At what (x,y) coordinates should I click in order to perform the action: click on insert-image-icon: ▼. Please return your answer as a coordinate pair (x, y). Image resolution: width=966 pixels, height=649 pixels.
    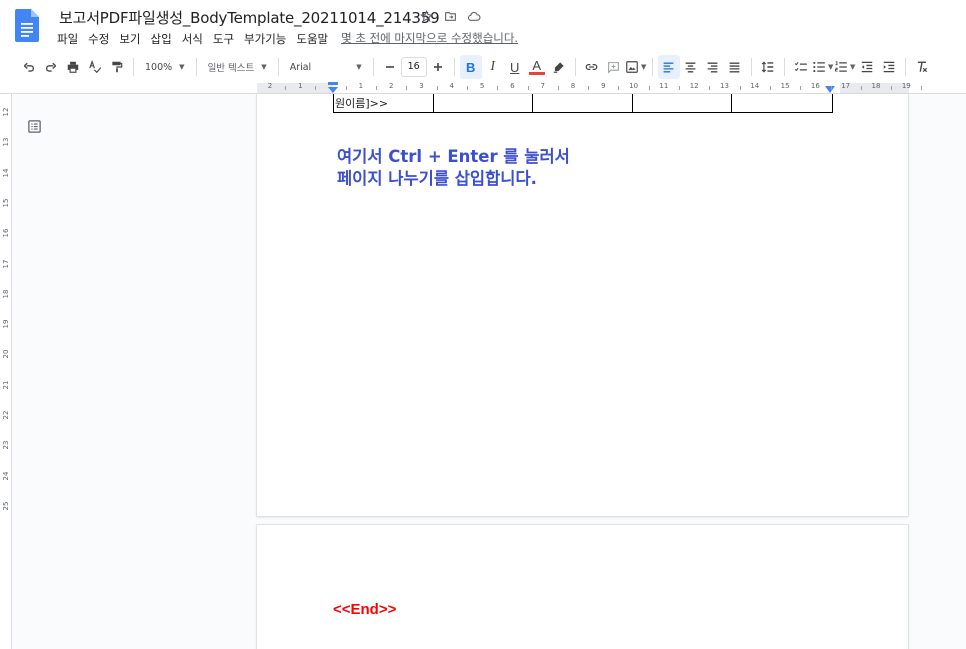
    Looking at the image, I should click on (636, 67).